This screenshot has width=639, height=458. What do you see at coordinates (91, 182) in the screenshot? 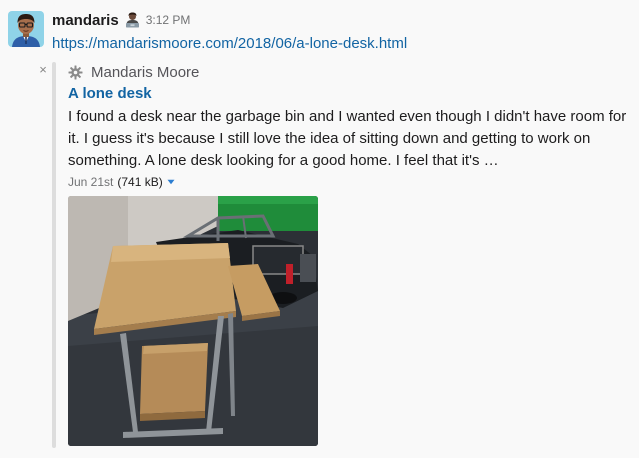
I see `file-date: Jun 21st` at bounding box center [91, 182].